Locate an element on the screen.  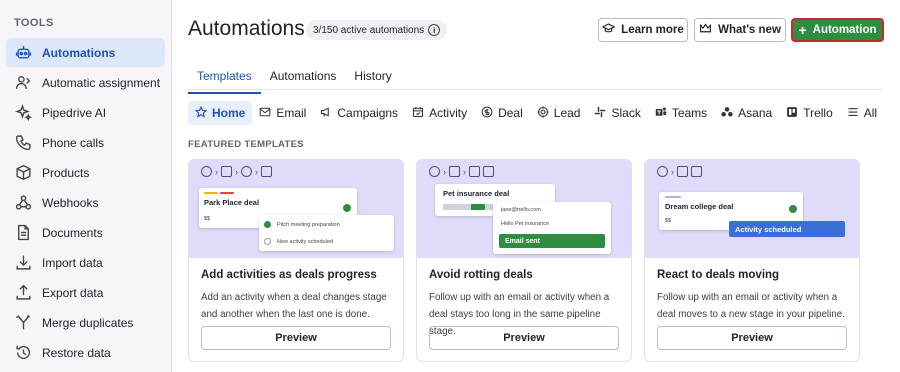
sidebar-item-label: Products is located at coordinates (66, 172).